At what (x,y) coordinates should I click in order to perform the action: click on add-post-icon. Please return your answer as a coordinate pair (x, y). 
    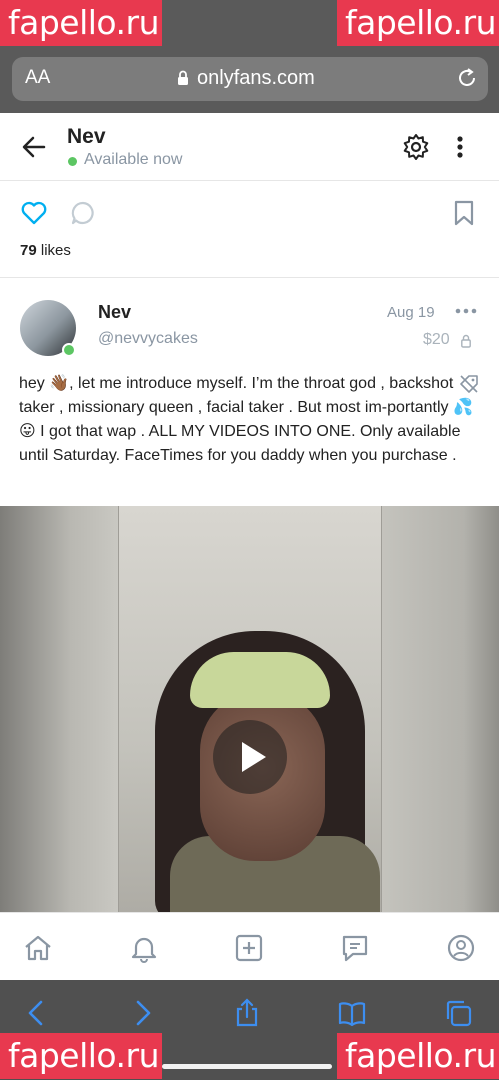
    Looking at the image, I should click on (249, 948).